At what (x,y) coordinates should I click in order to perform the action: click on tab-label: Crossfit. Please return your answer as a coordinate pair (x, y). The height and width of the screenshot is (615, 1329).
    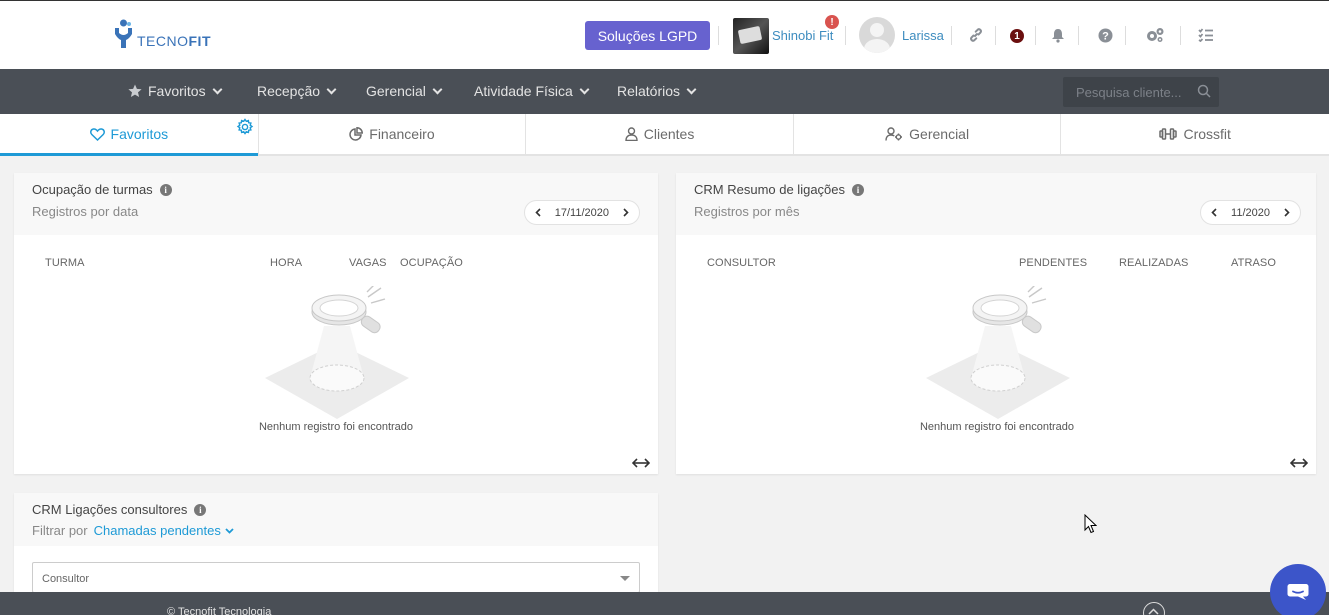
    Looking at the image, I should click on (1207, 134).